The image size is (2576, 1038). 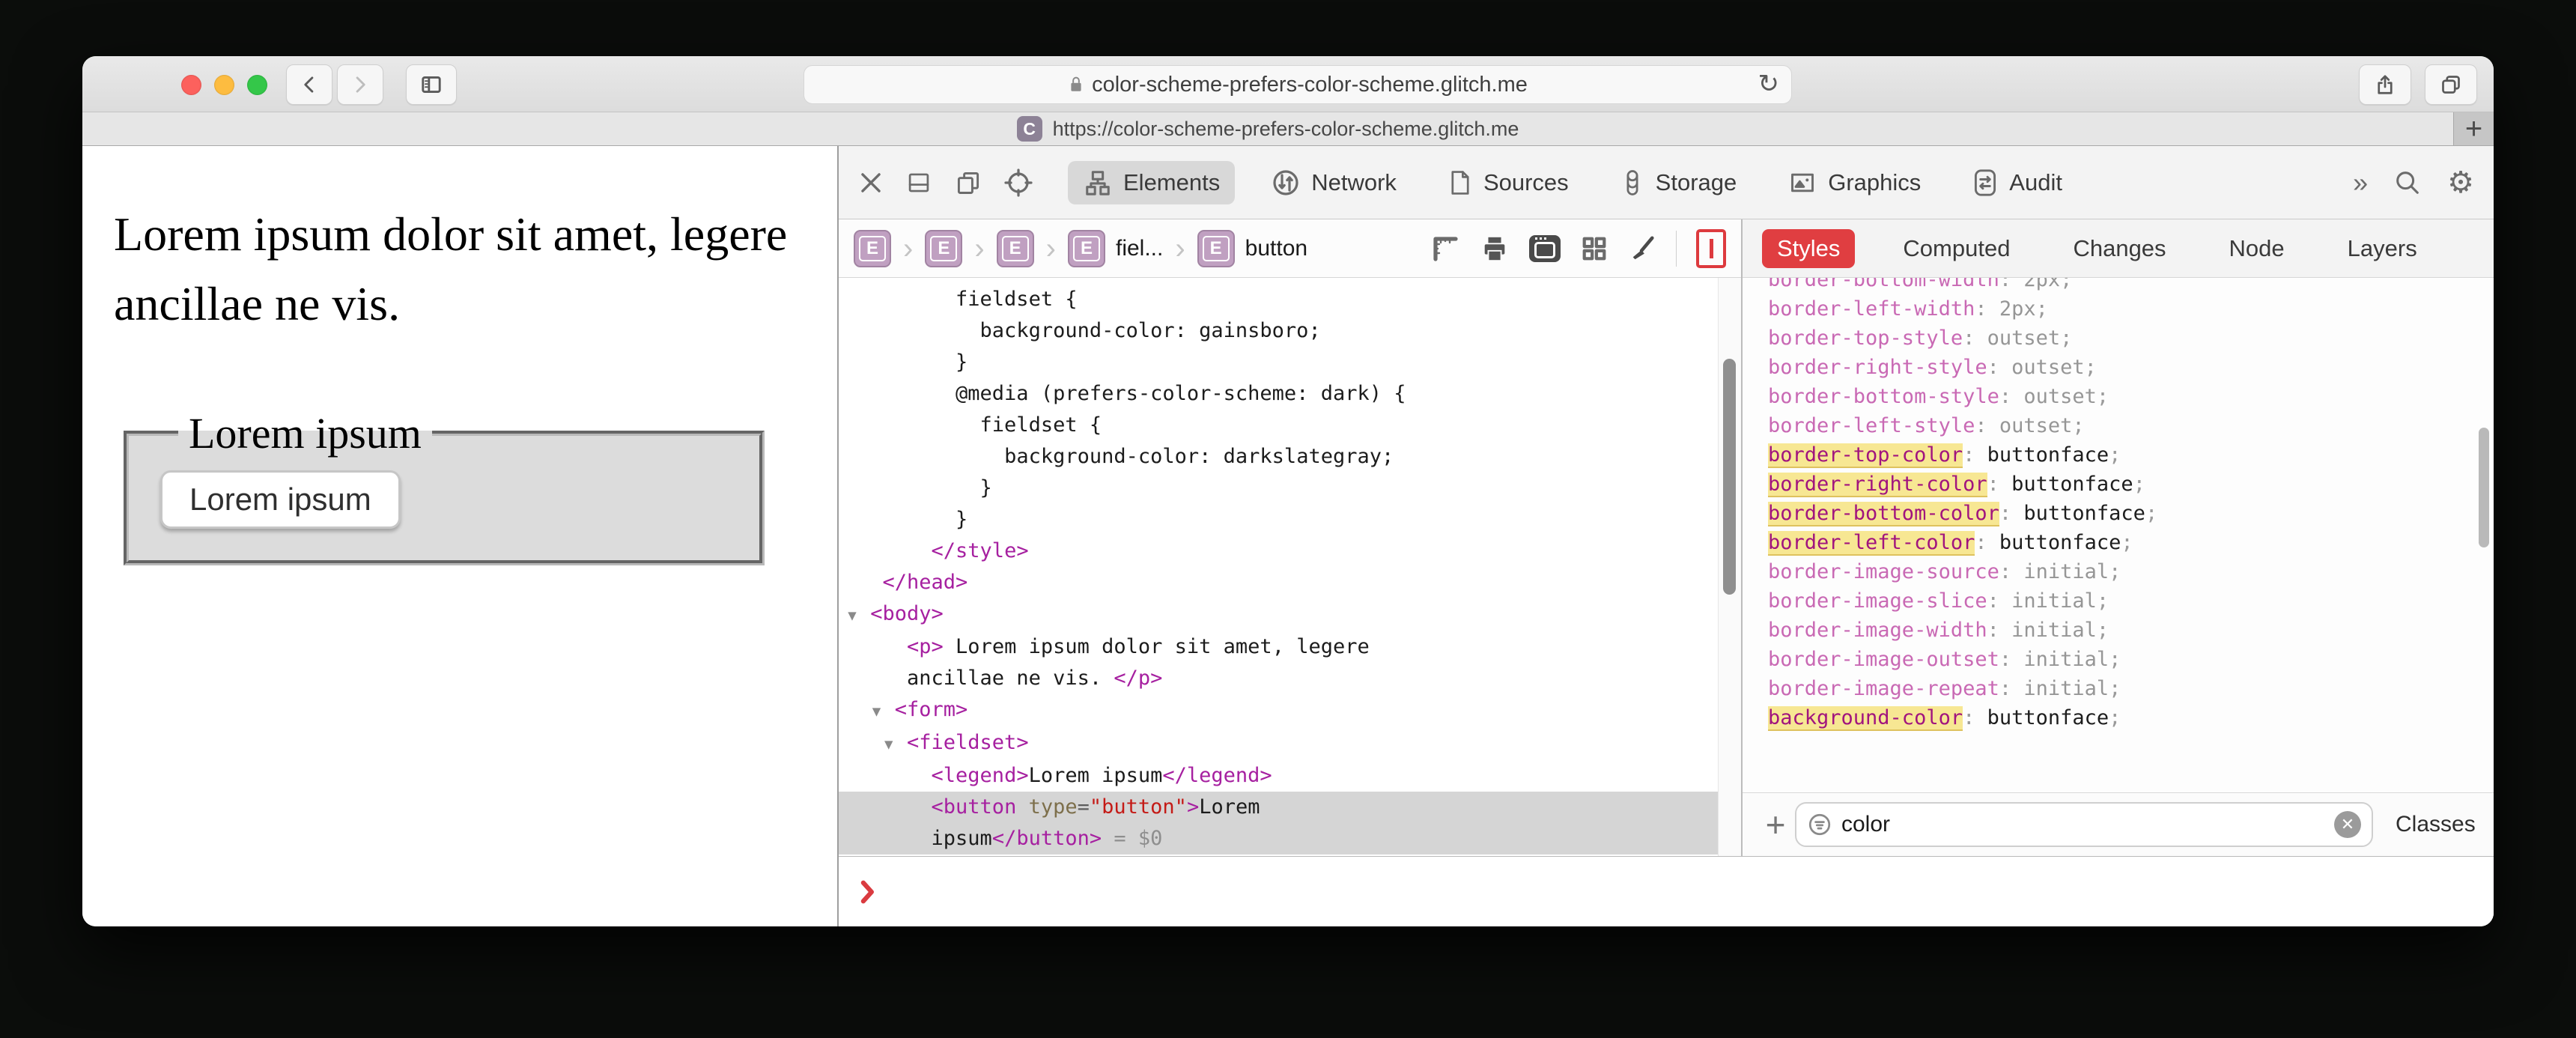 I want to click on new-rule-button: +, so click(x=1775, y=824).